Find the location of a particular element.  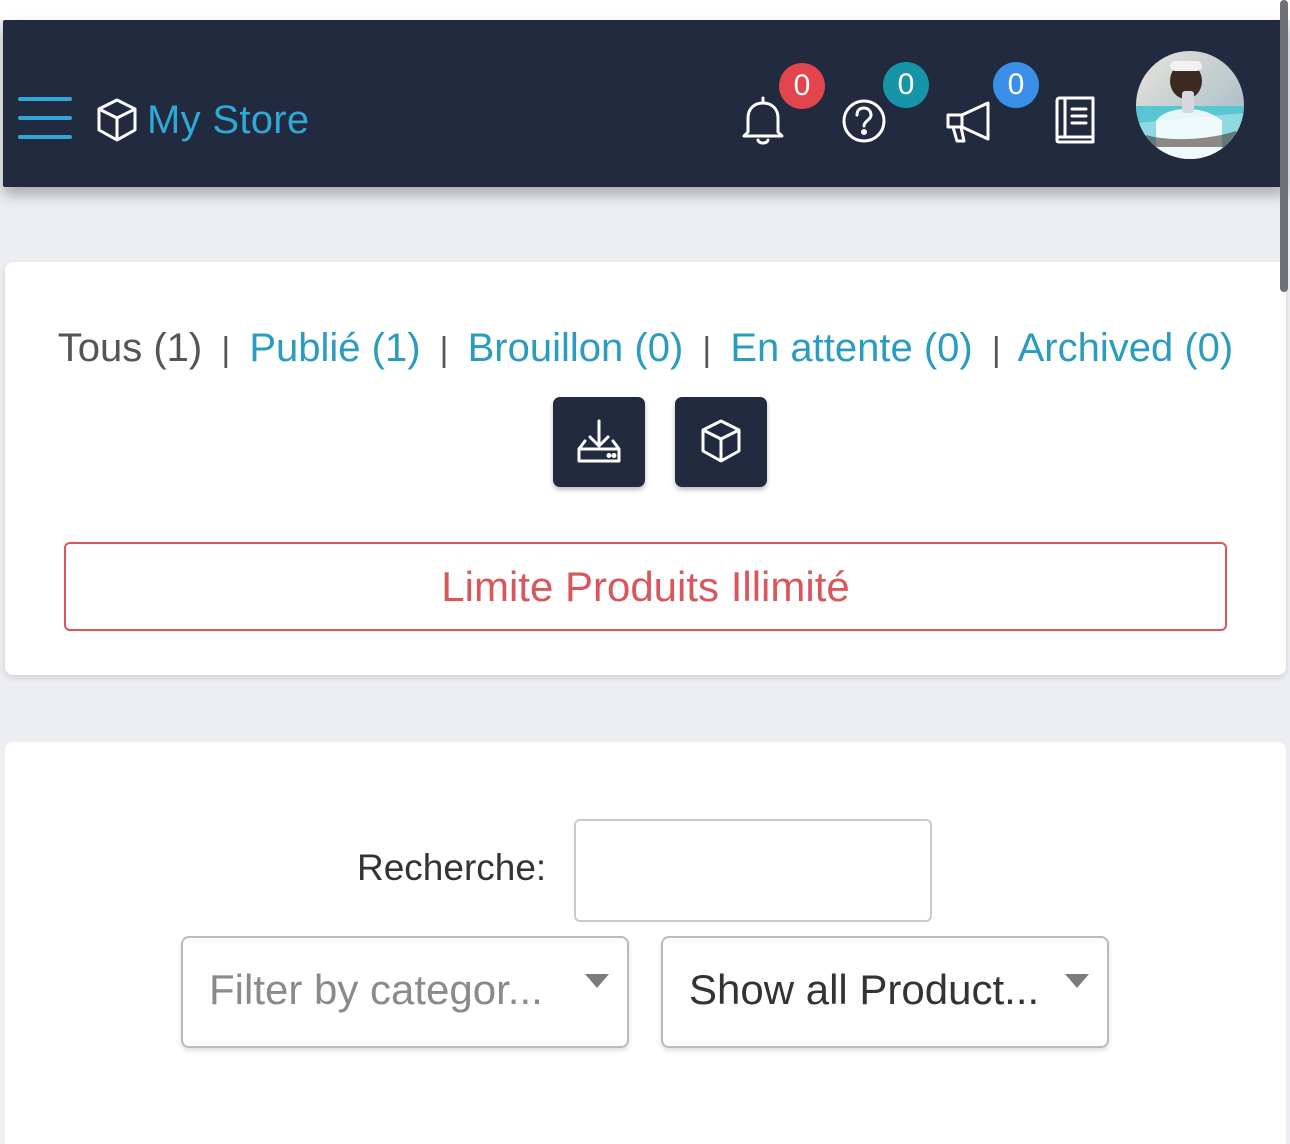

status-published-link: Publié (1) is located at coordinates (334, 348).